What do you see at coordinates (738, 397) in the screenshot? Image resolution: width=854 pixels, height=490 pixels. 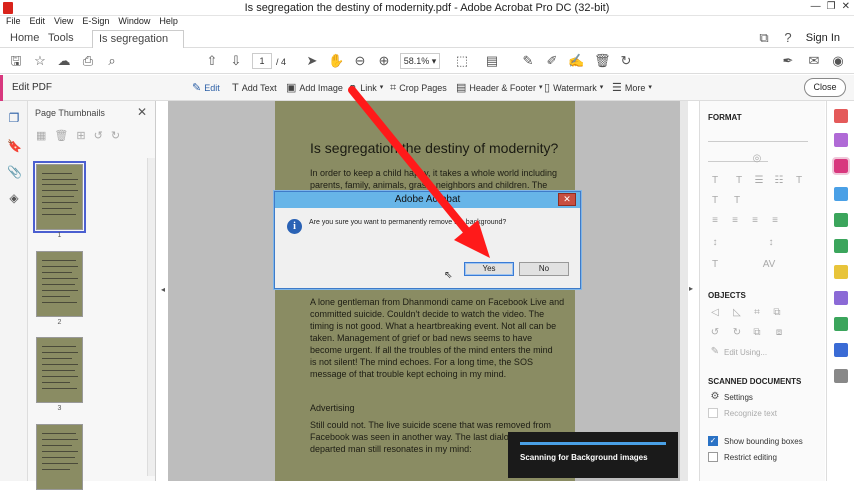 I see `scan-settings-link: Settings` at bounding box center [738, 397].